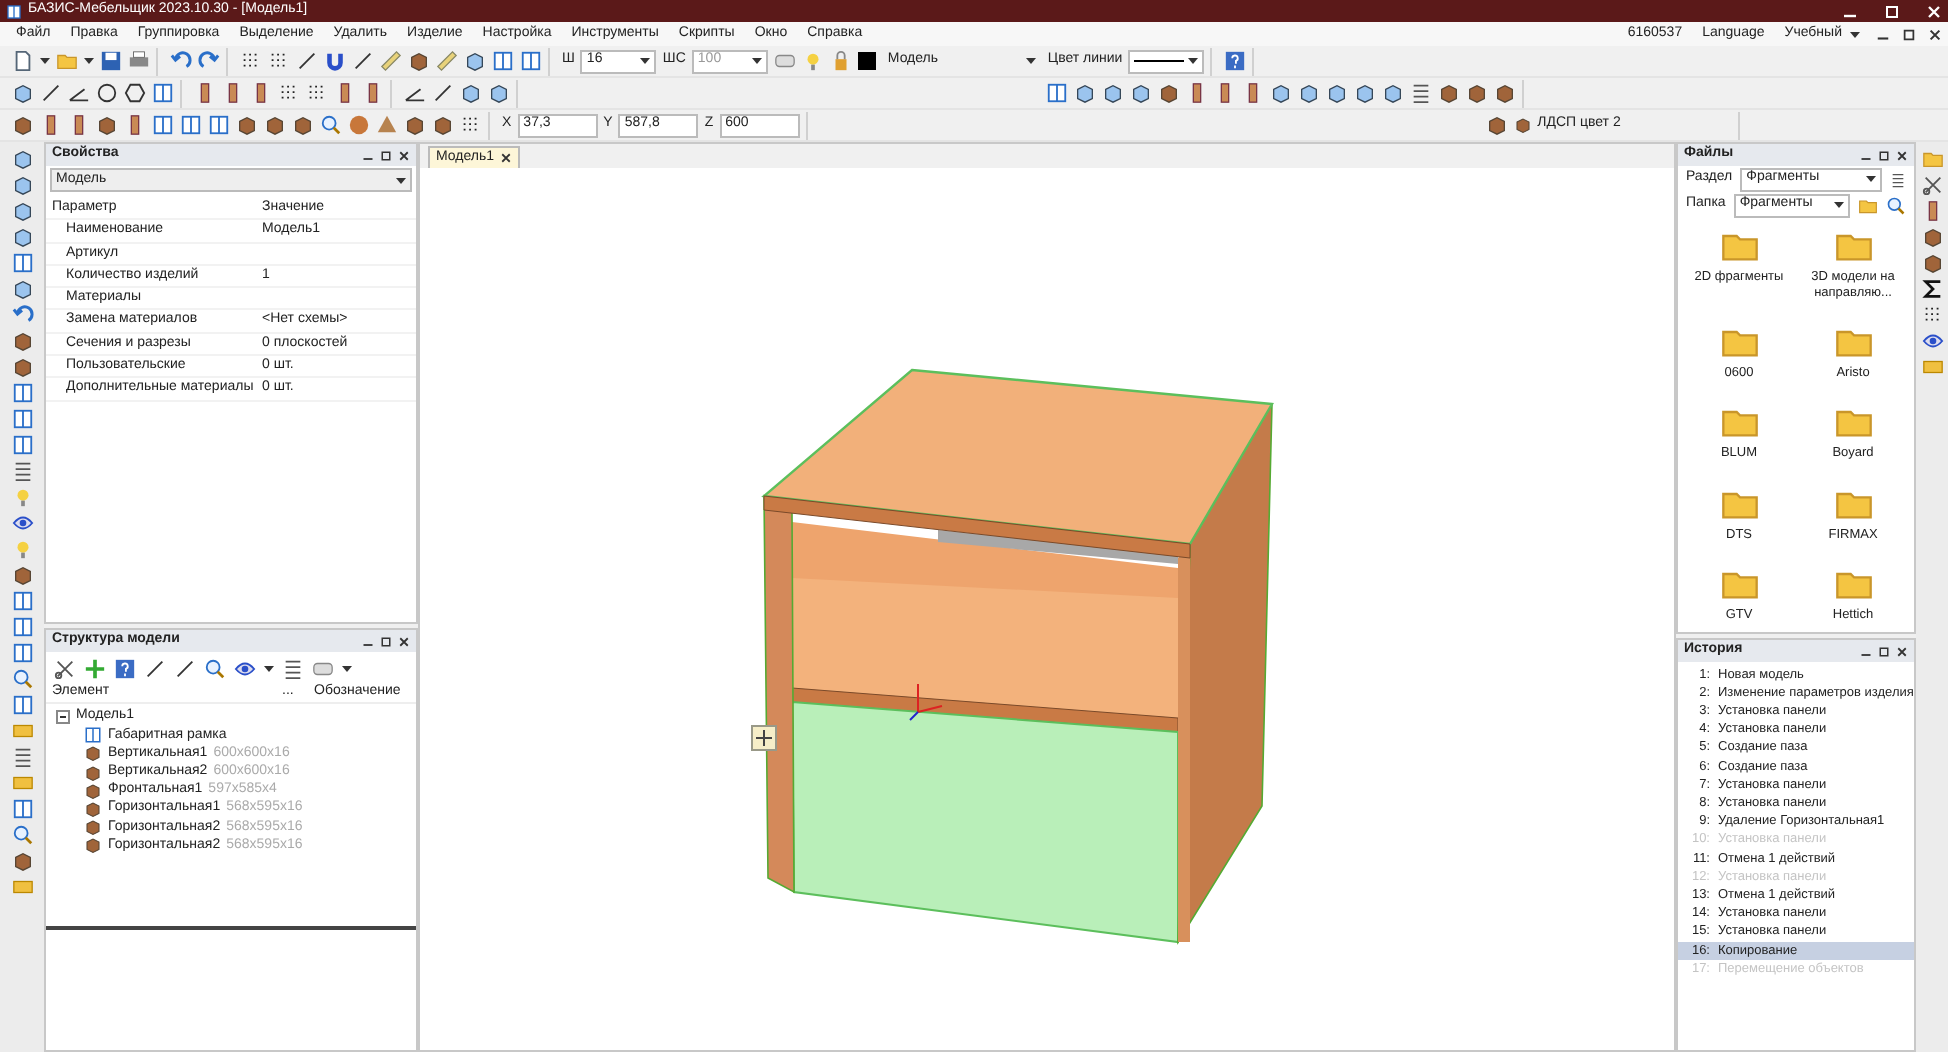 This screenshot has height=1052, width=1948. I want to click on folder-icon, so click(1868, 205).